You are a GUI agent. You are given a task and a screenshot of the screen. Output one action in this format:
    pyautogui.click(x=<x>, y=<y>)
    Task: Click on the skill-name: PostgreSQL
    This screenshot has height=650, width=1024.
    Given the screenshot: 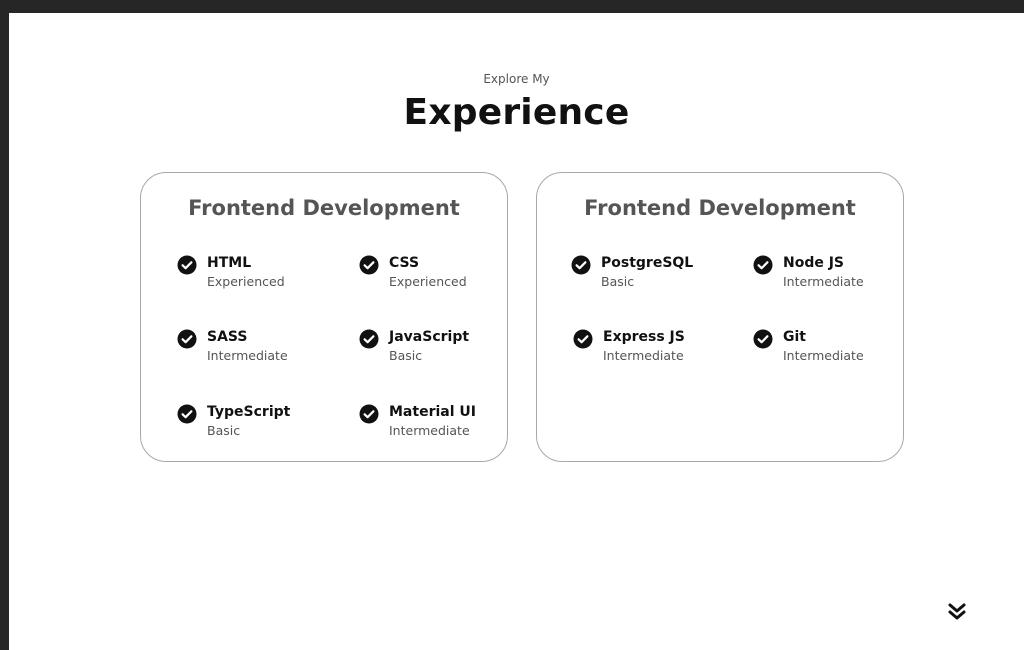 What is the action you would take?
    pyautogui.click(x=647, y=263)
    